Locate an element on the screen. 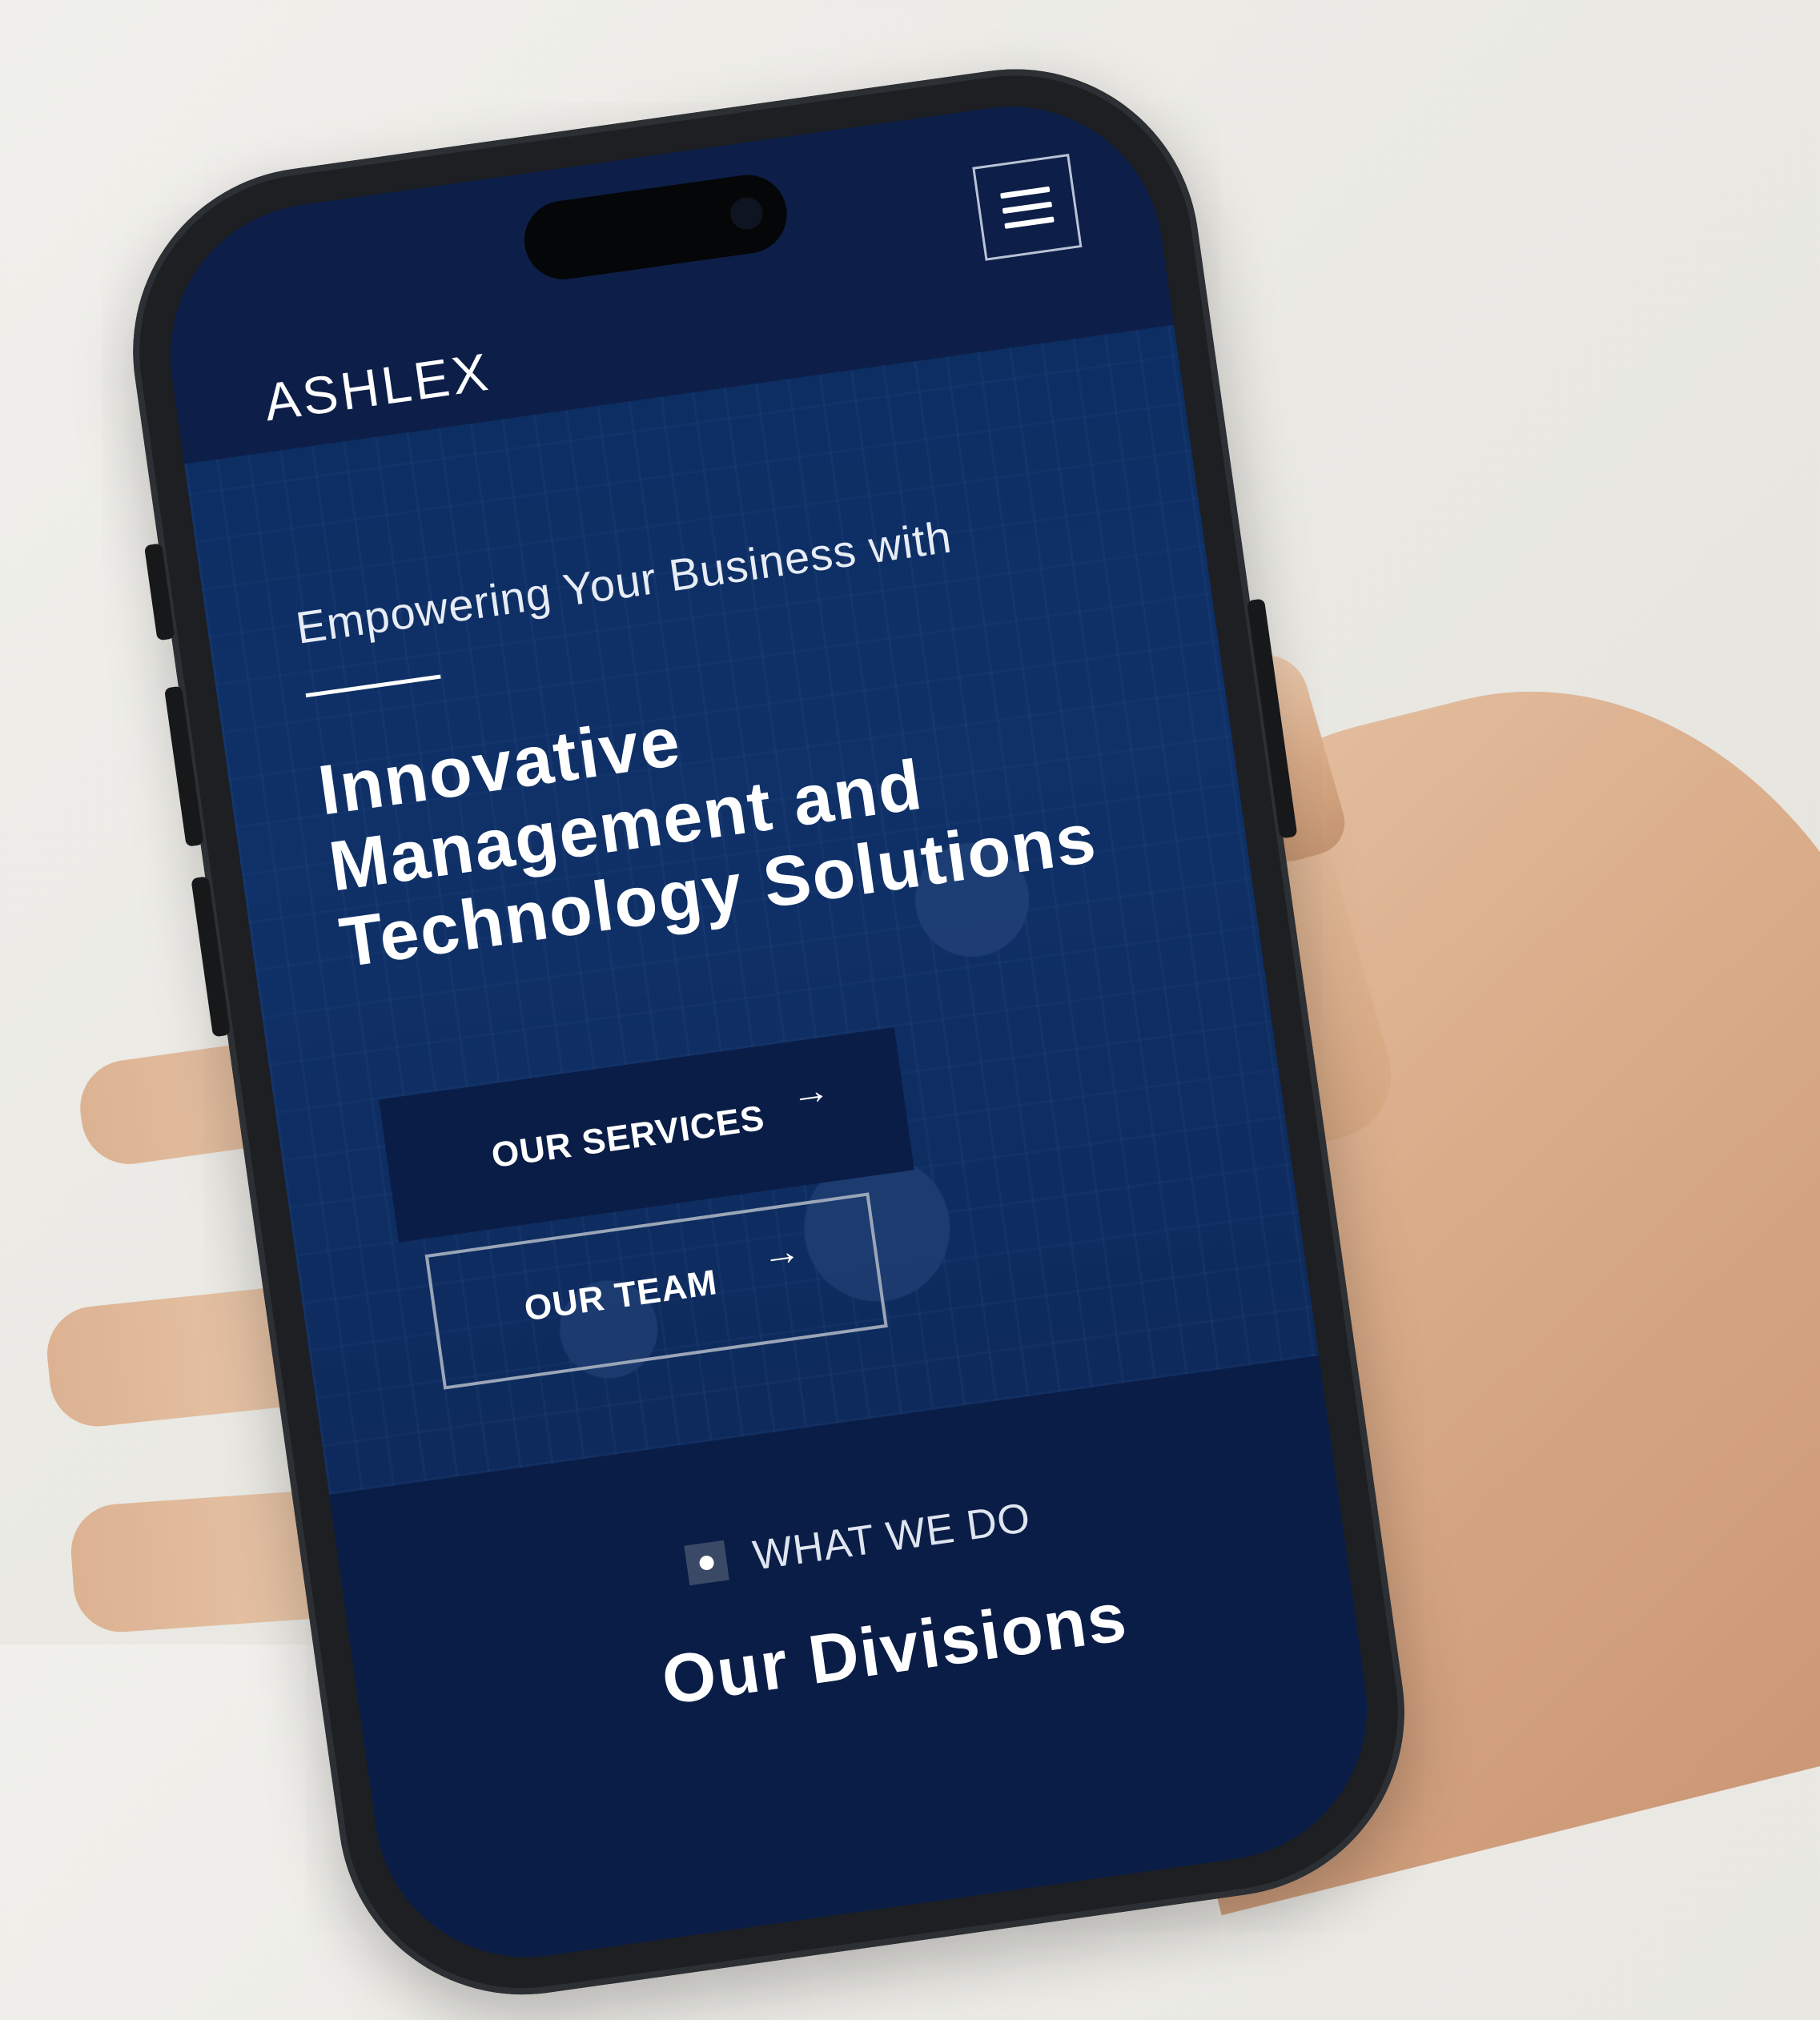 Image resolution: width=1820 pixels, height=2020 pixels. section-eyebrow-label: WHAT WE DO is located at coordinates (891, 1537).